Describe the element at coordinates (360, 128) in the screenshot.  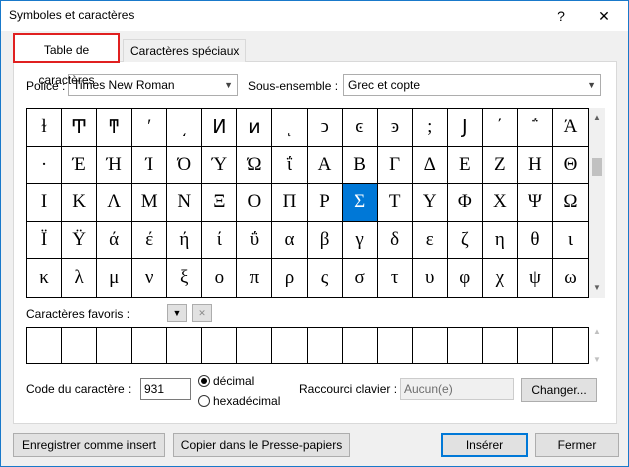
I see `character-cell: ͼ` at that location.